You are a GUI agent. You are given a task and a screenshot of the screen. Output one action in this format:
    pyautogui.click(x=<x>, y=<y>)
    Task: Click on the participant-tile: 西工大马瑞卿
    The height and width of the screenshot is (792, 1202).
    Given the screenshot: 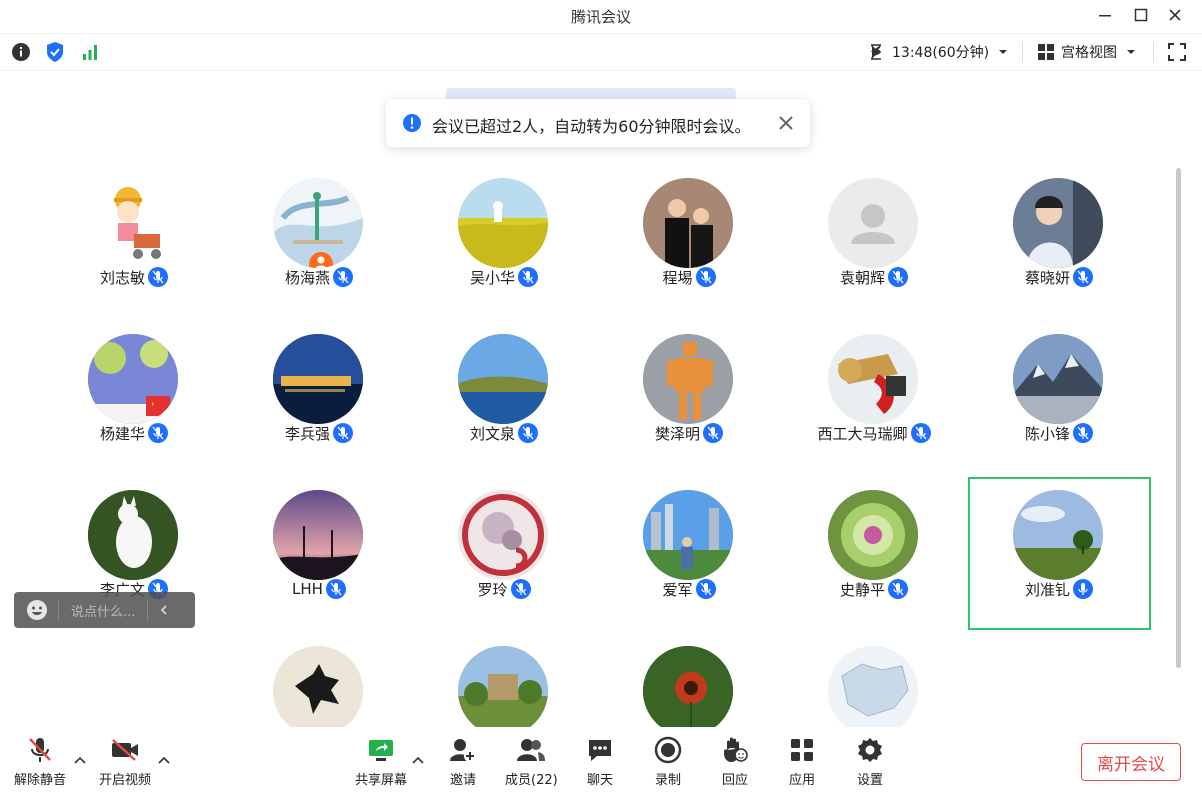 What is the action you would take?
    pyautogui.click(x=874, y=402)
    